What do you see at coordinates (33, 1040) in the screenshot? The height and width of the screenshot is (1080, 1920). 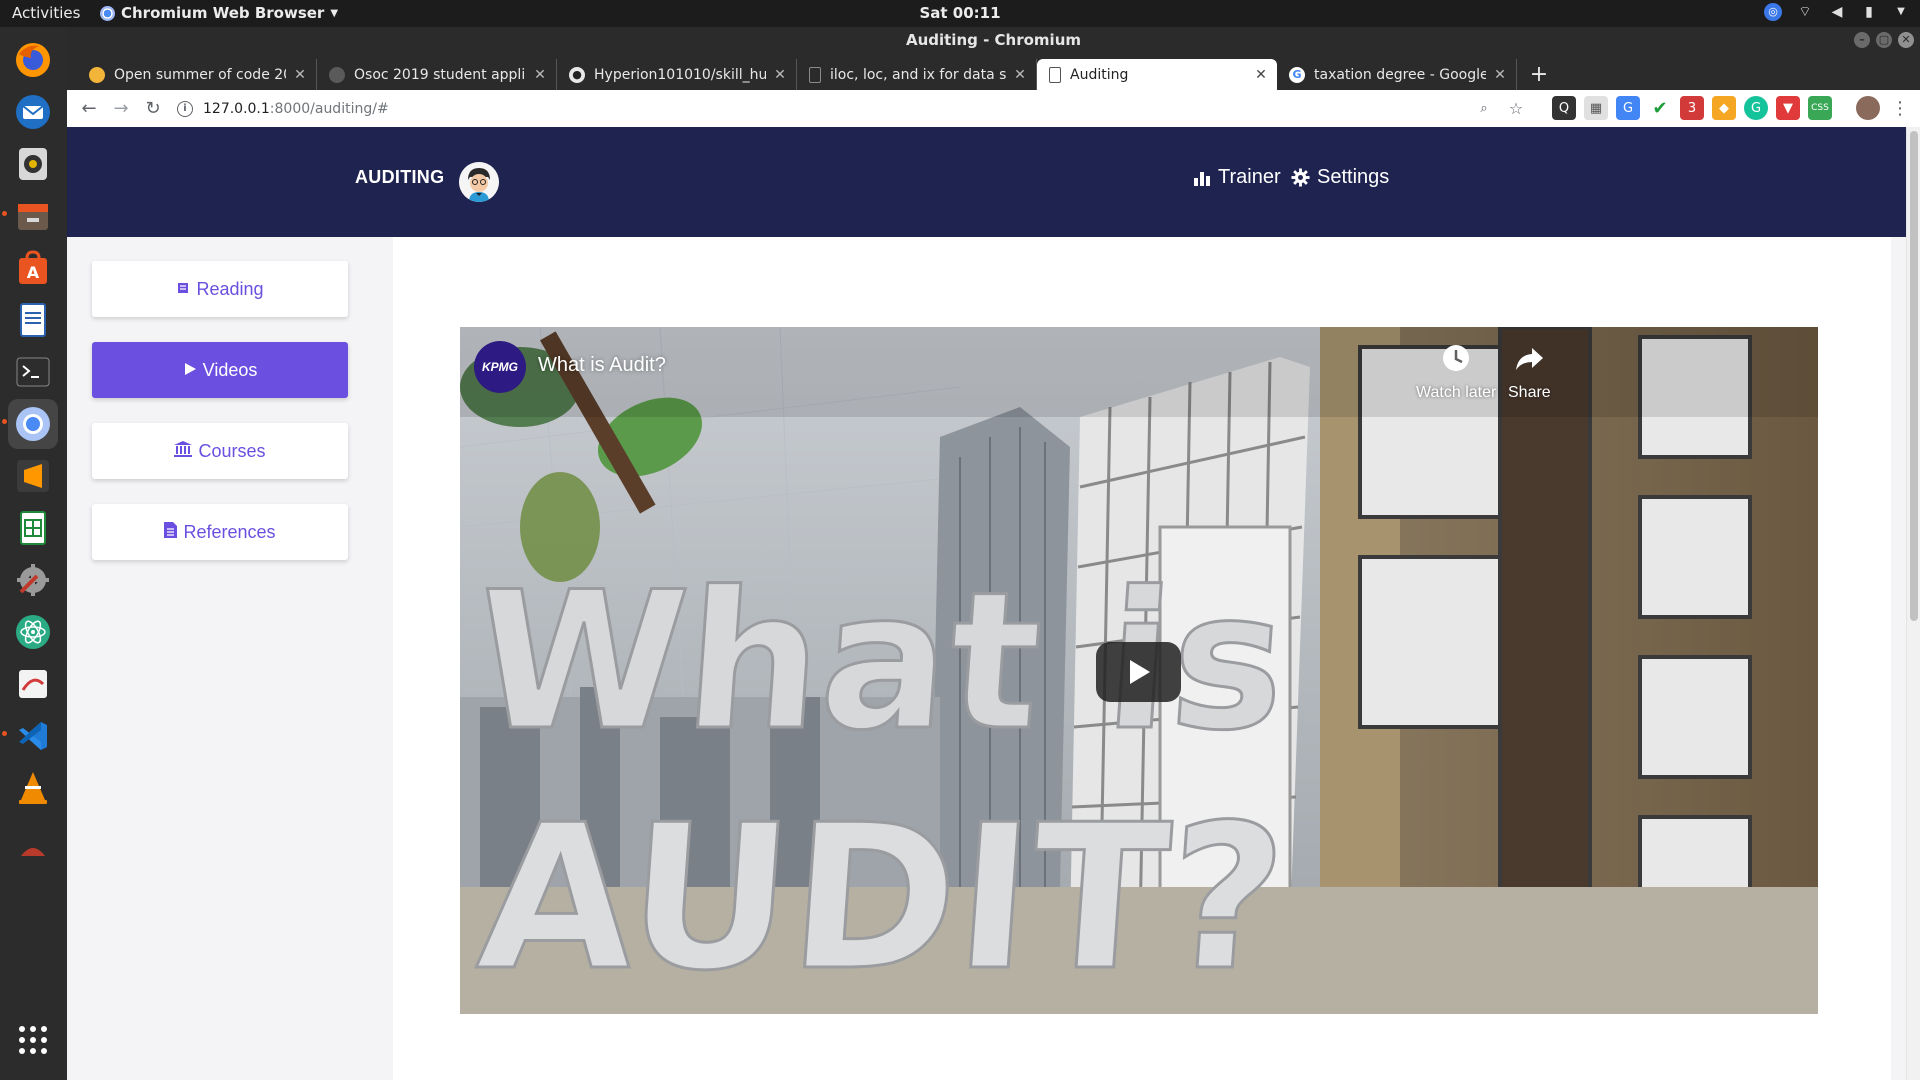 I see `show-apps-icon` at bounding box center [33, 1040].